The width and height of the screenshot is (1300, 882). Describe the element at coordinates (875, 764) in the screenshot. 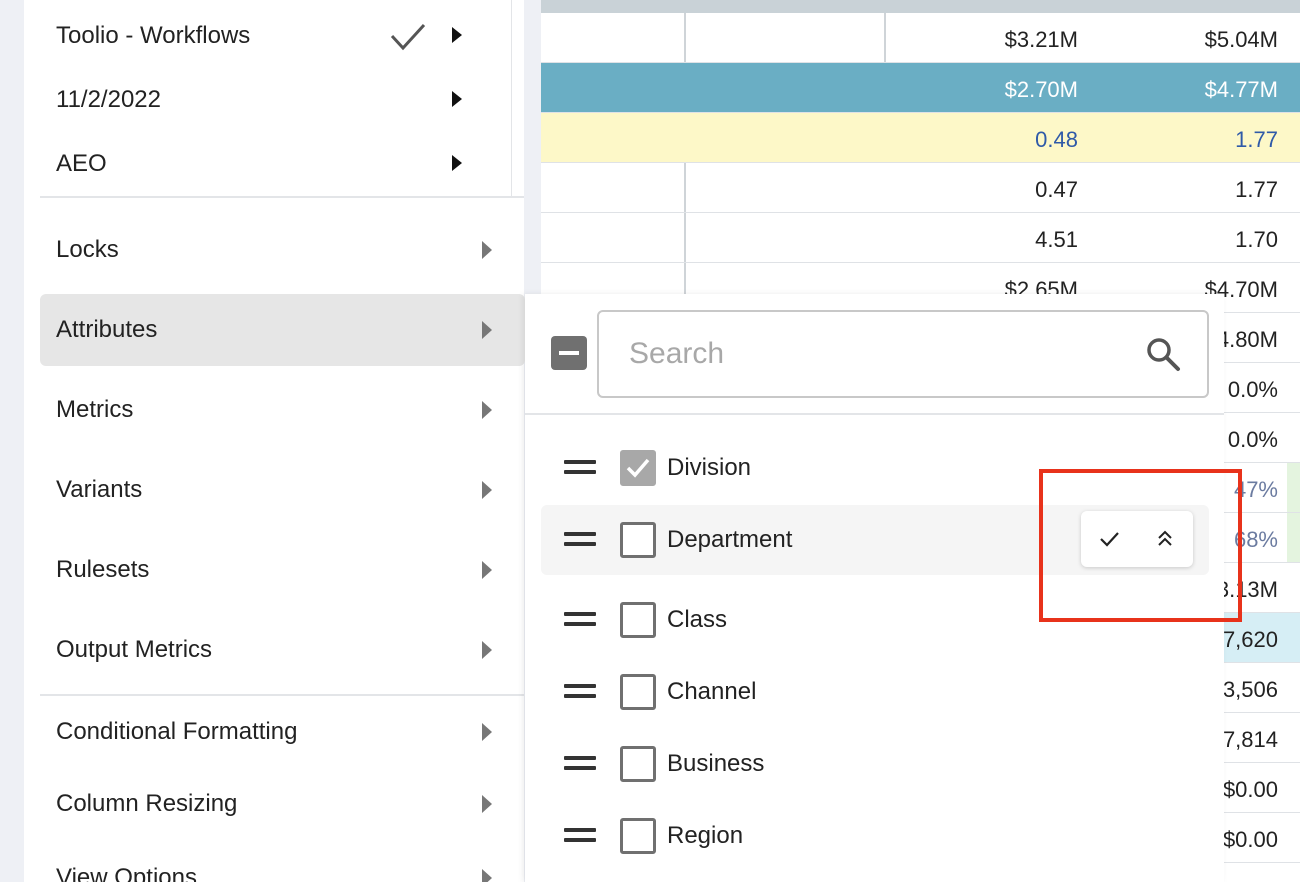

I see `attribute-row-business: Business` at that location.